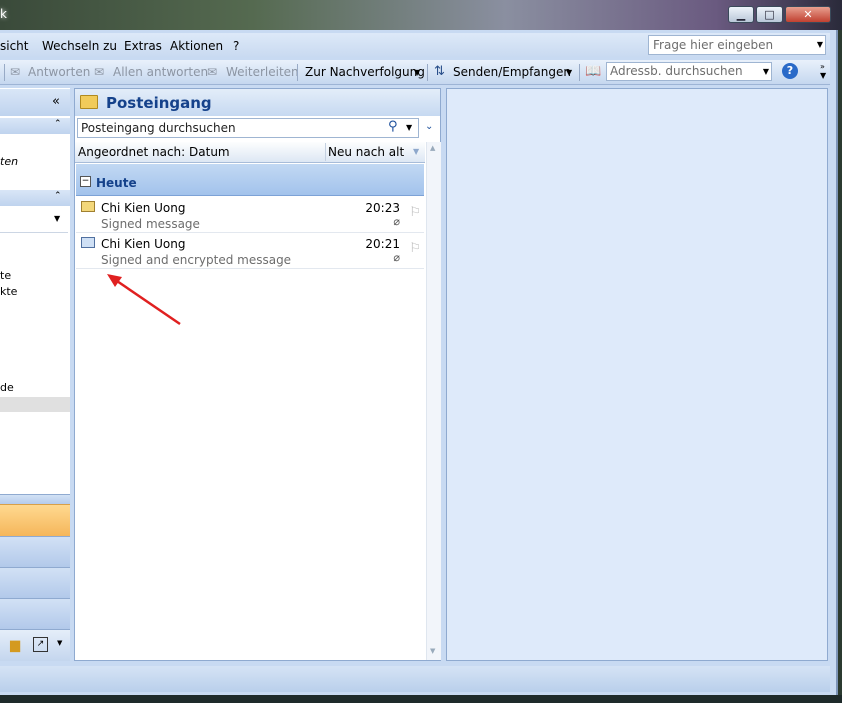 The image size is (842, 703). I want to click on annotation-arrow, so click(144, 300).